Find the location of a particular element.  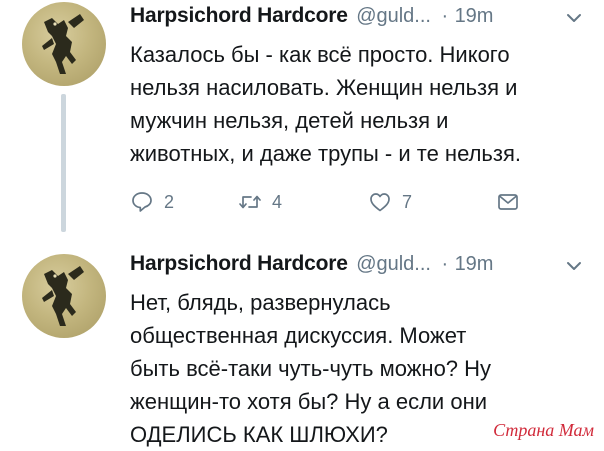

reply-button: 2 is located at coordinates (152, 202).